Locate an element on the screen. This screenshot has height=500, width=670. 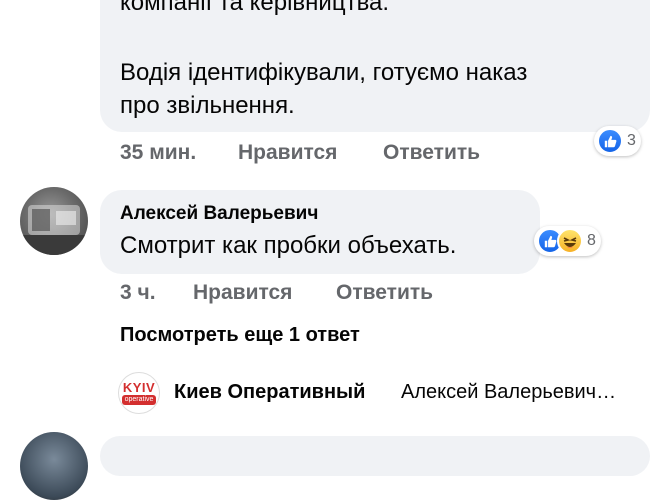
logo-subtext: operative is located at coordinates (139, 400).